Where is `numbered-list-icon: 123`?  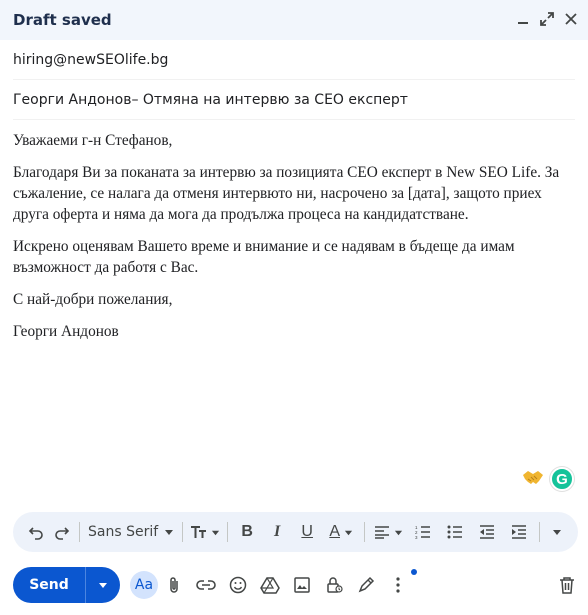
numbered-list-icon: 123 is located at coordinates (423, 532).